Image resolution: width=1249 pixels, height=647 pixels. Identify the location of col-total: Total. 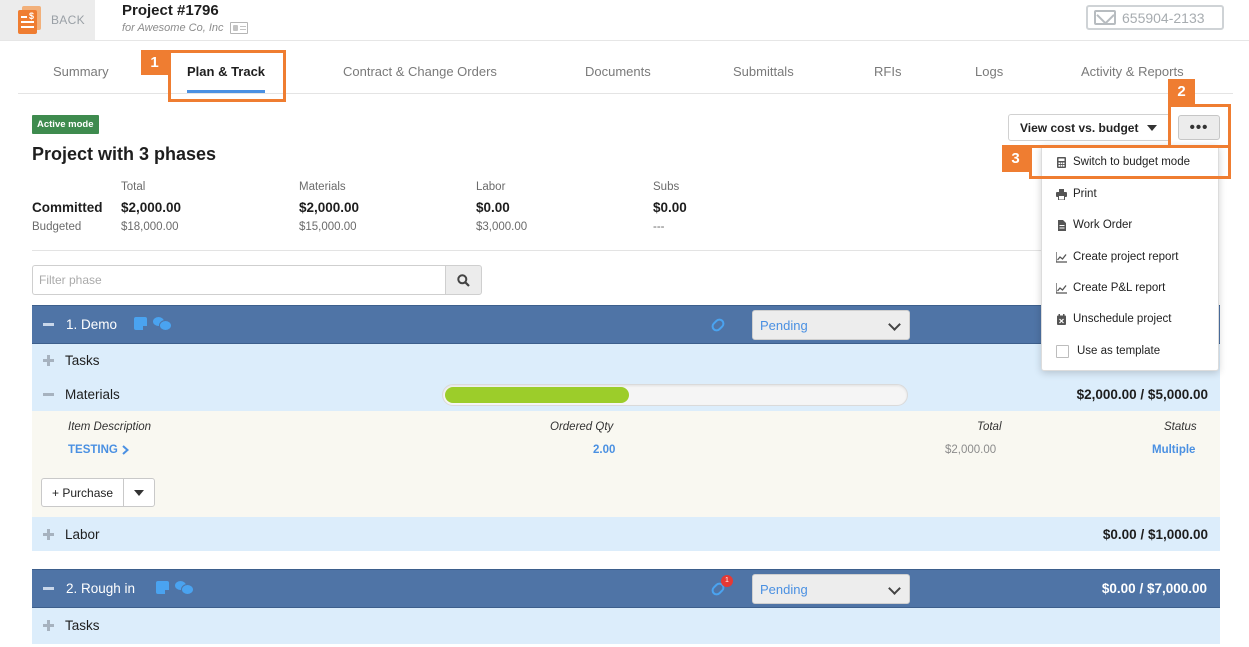
(989, 427).